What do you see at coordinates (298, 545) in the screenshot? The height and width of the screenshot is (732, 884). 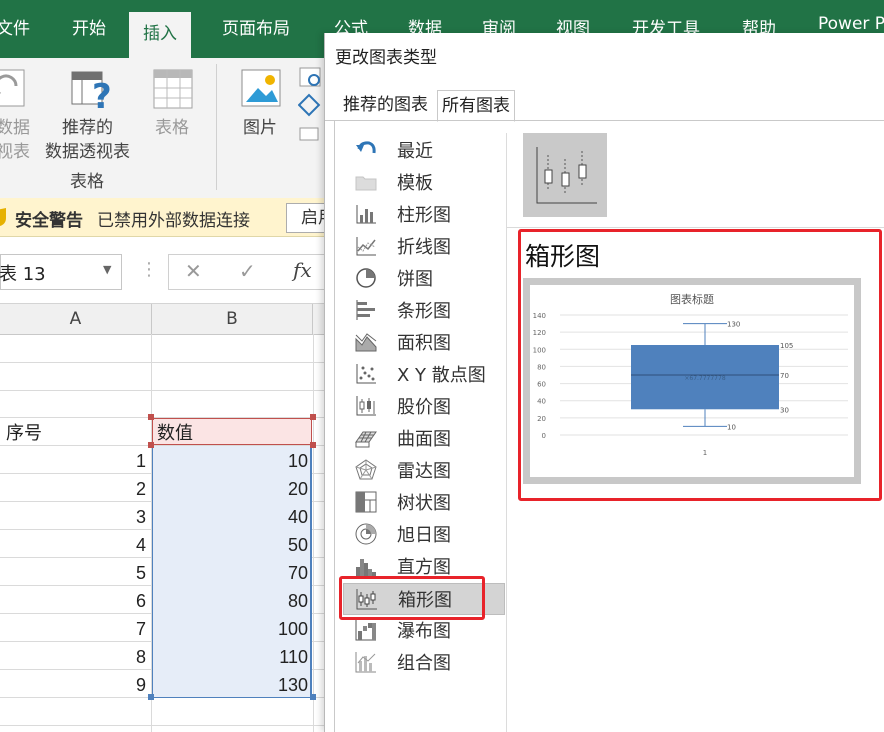 I see `cell-b-4: 50` at bounding box center [298, 545].